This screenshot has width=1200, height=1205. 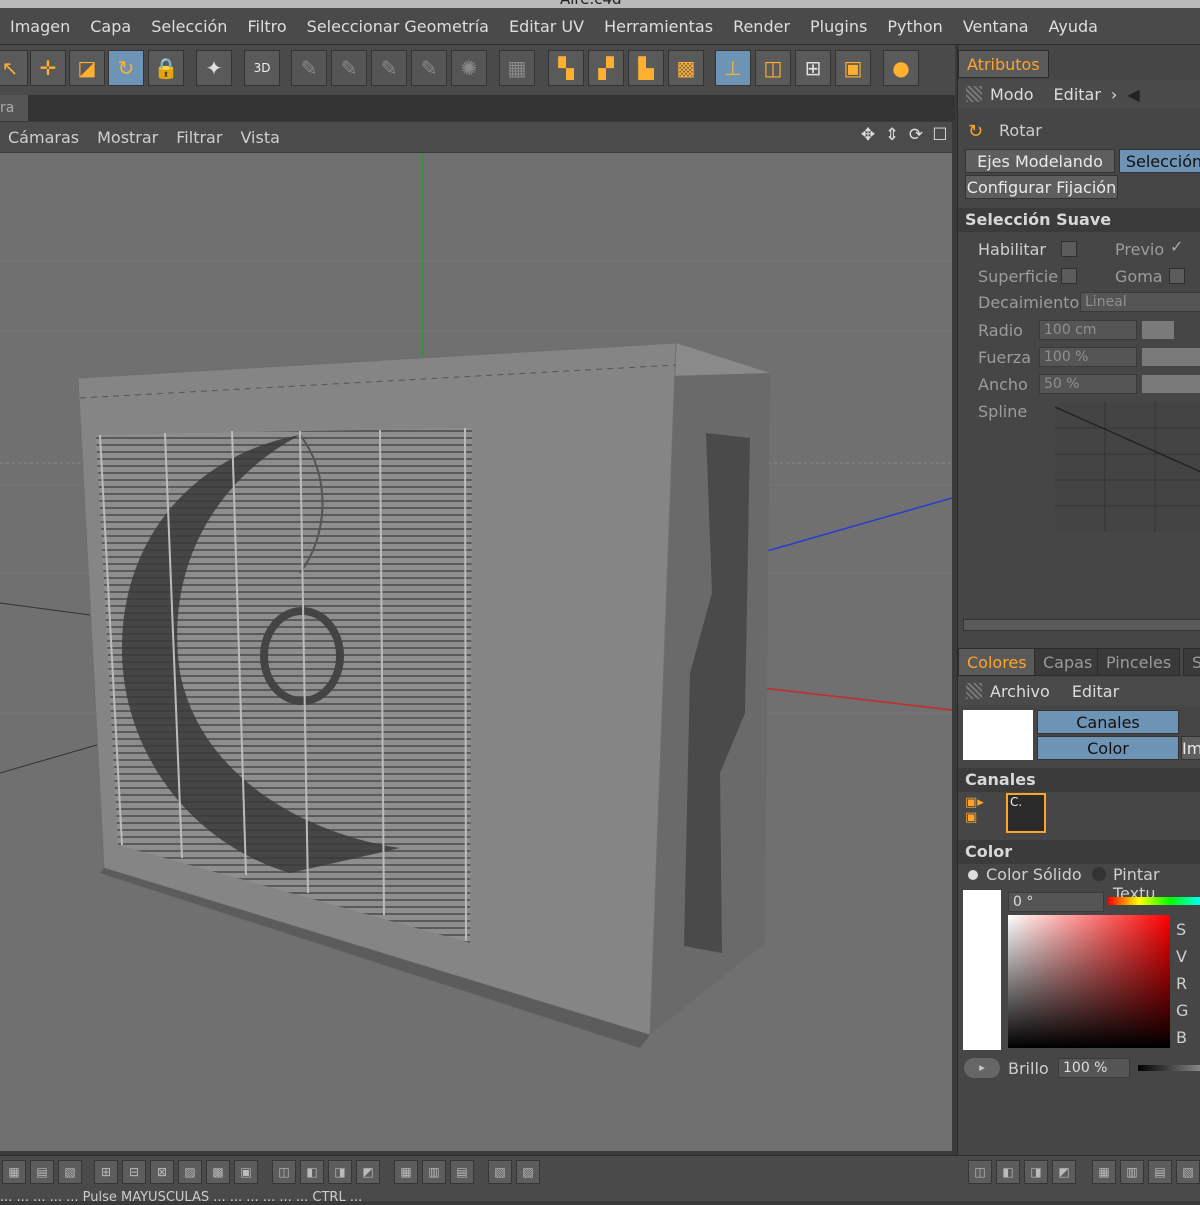 I want to click on lock-icon: 🔒, so click(x=166, y=68).